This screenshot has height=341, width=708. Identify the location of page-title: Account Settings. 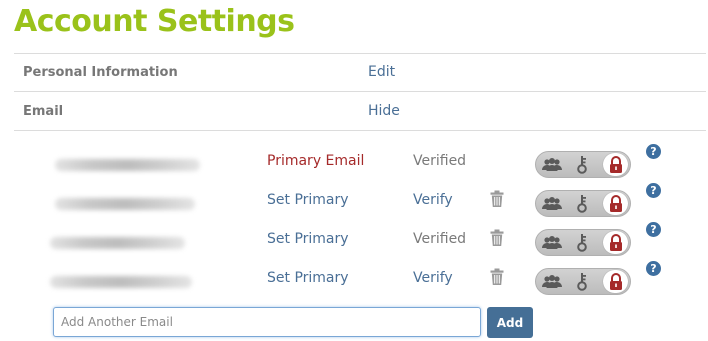
(154, 21).